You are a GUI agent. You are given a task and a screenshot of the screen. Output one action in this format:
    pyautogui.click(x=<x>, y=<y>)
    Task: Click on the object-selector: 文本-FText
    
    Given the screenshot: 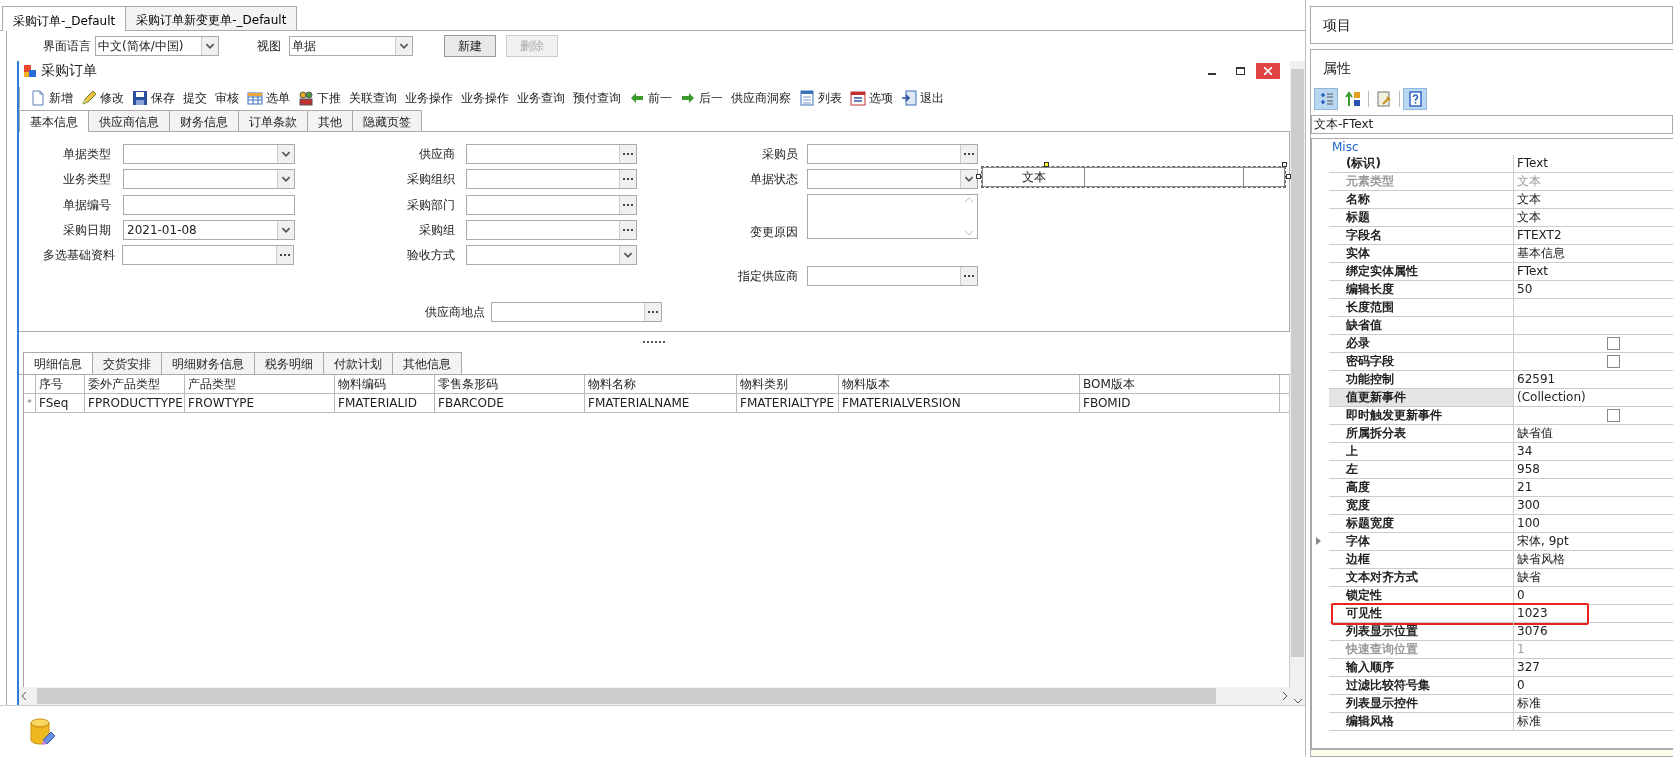 What is the action you would take?
    pyautogui.click(x=1492, y=124)
    